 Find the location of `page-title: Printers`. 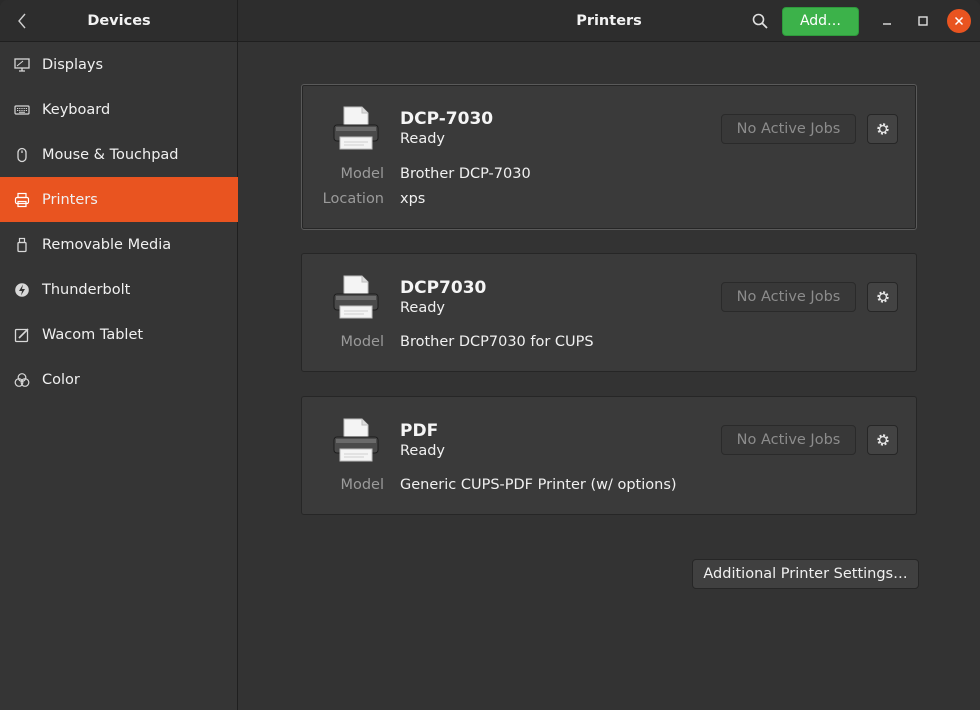

page-title: Printers is located at coordinates (609, 21).